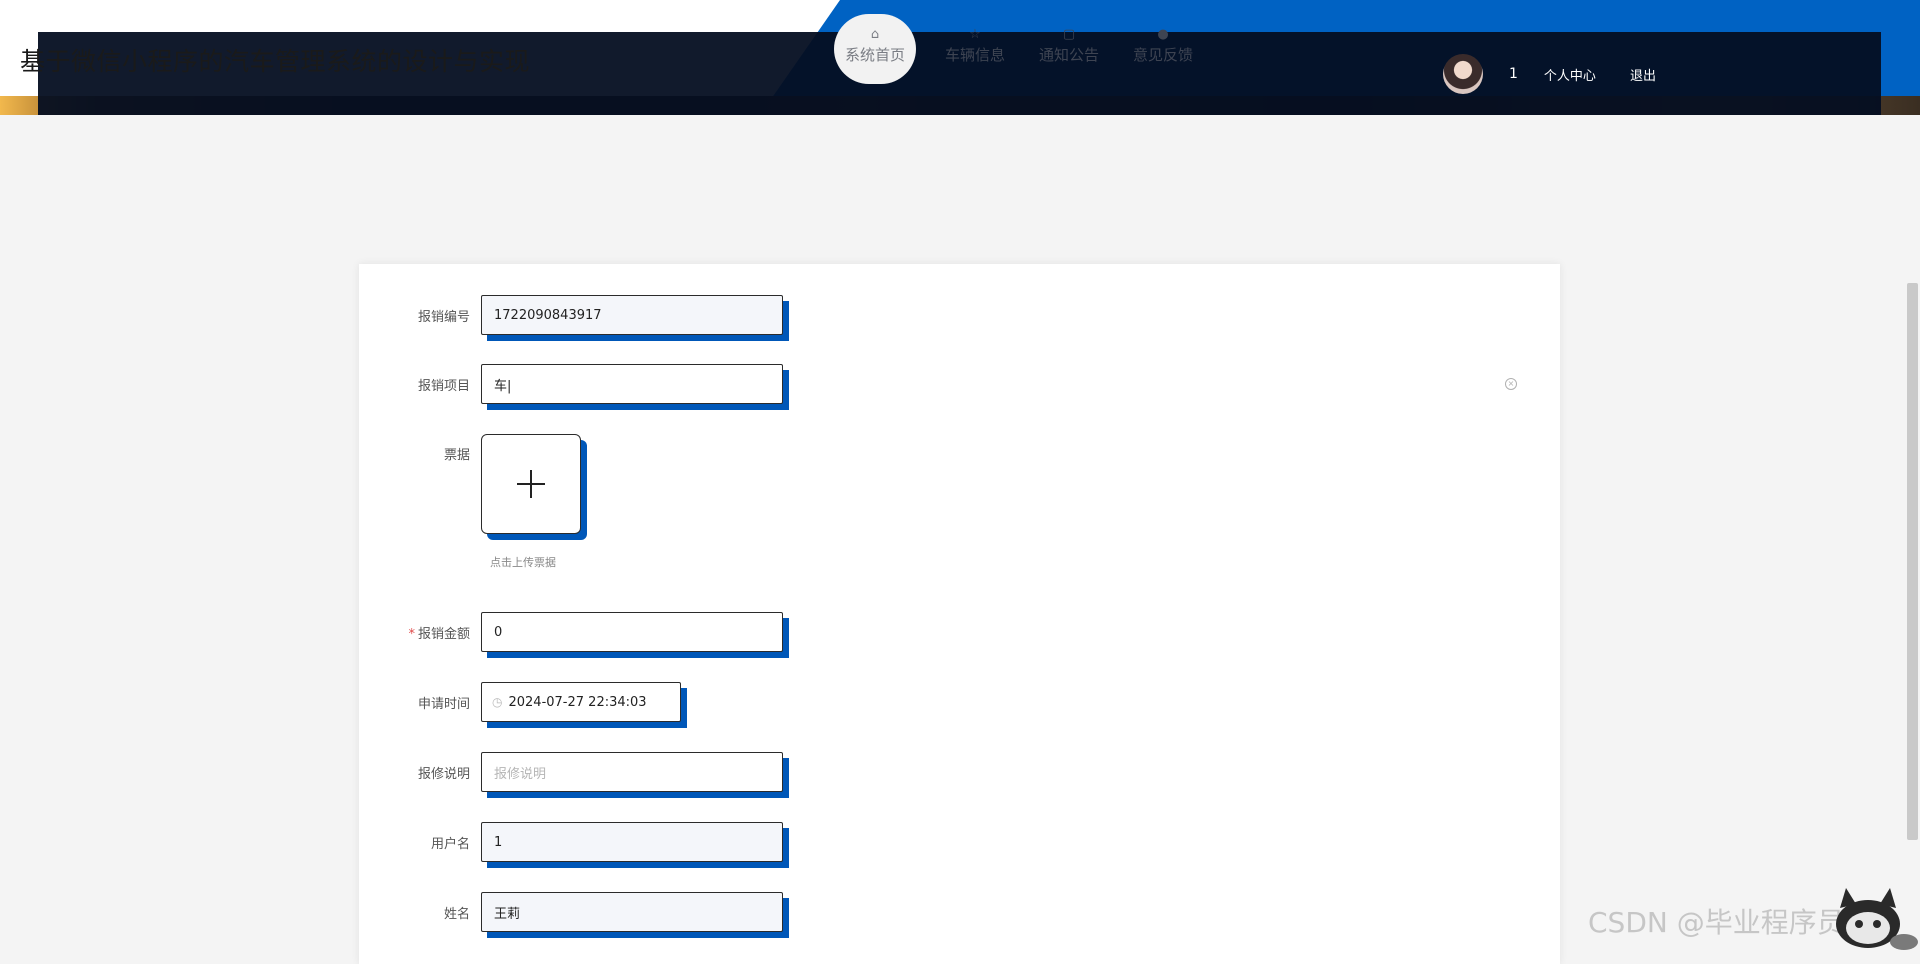 This screenshot has height=964, width=1920. I want to click on user-area: 1 个人中心 退出, so click(1566, 74).